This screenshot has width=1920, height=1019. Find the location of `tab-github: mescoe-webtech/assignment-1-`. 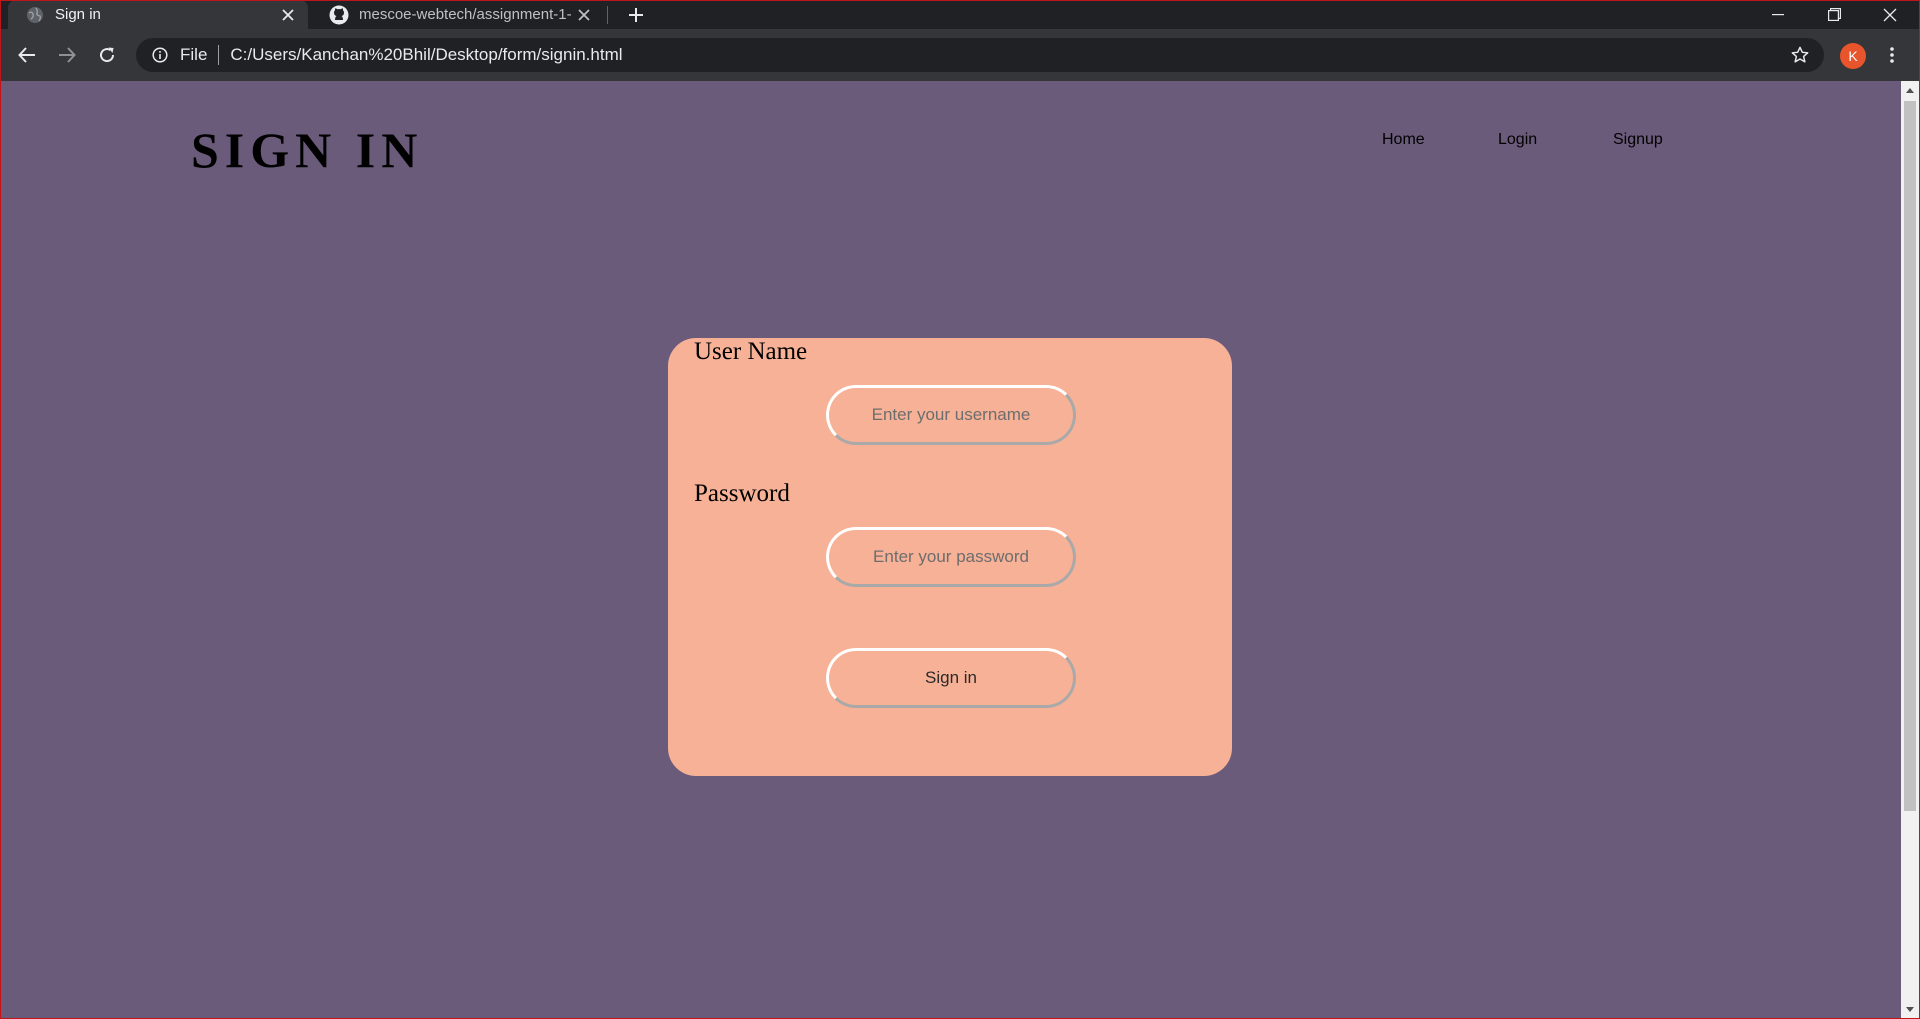

tab-github: mescoe-webtech/assignment-1- is located at coordinates (458, 14).